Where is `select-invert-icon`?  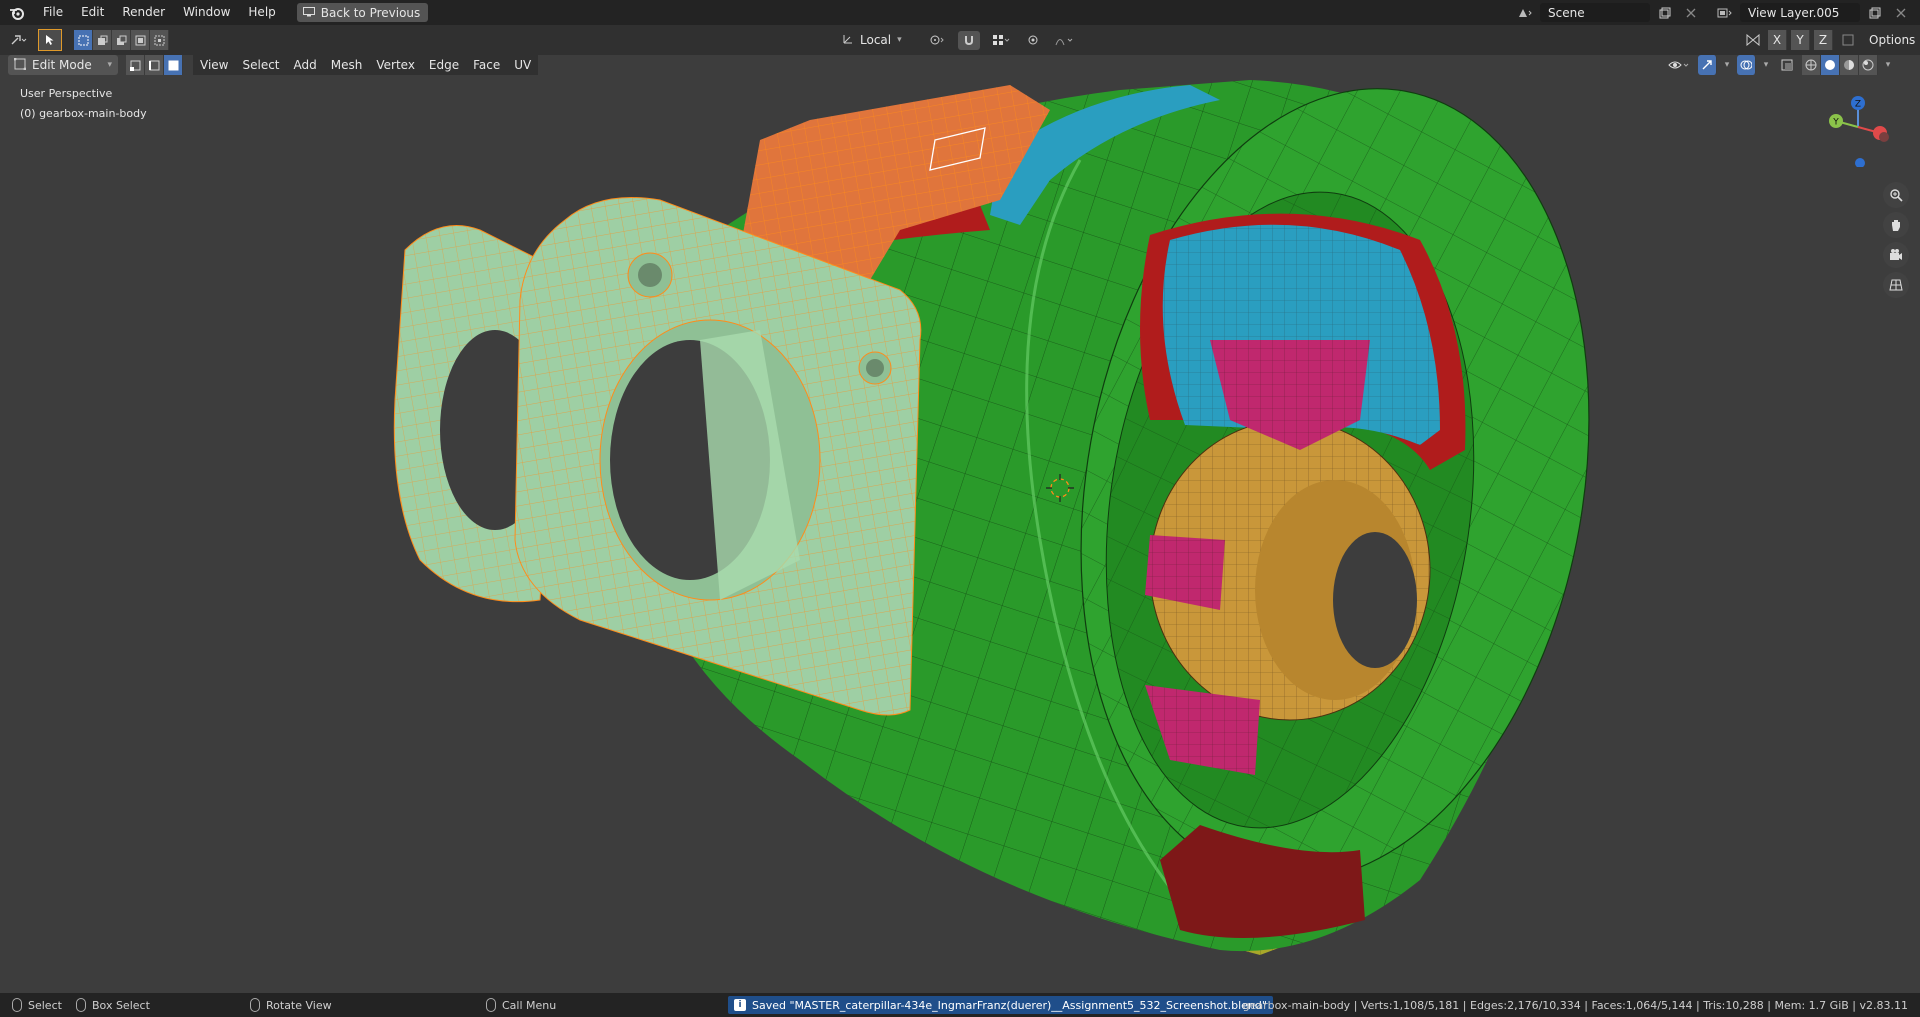 select-invert-icon is located at coordinates (140, 40).